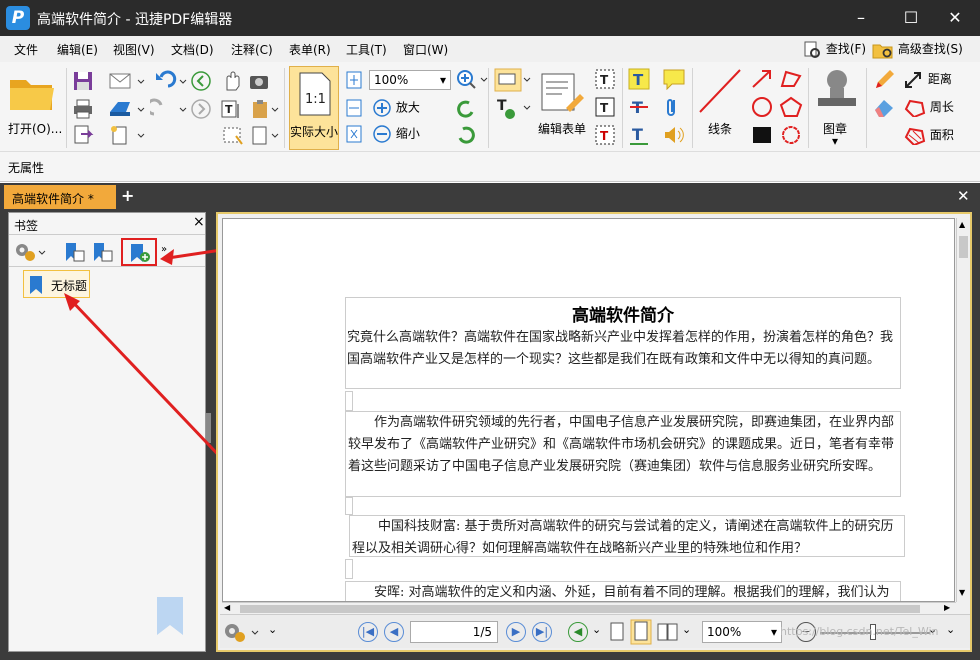 The width and height of the screenshot is (980, 660). What do you see at coordinates (127, 195) in the screenshot?
I see `add-tab-button: +` at bounding box center [127, 195].